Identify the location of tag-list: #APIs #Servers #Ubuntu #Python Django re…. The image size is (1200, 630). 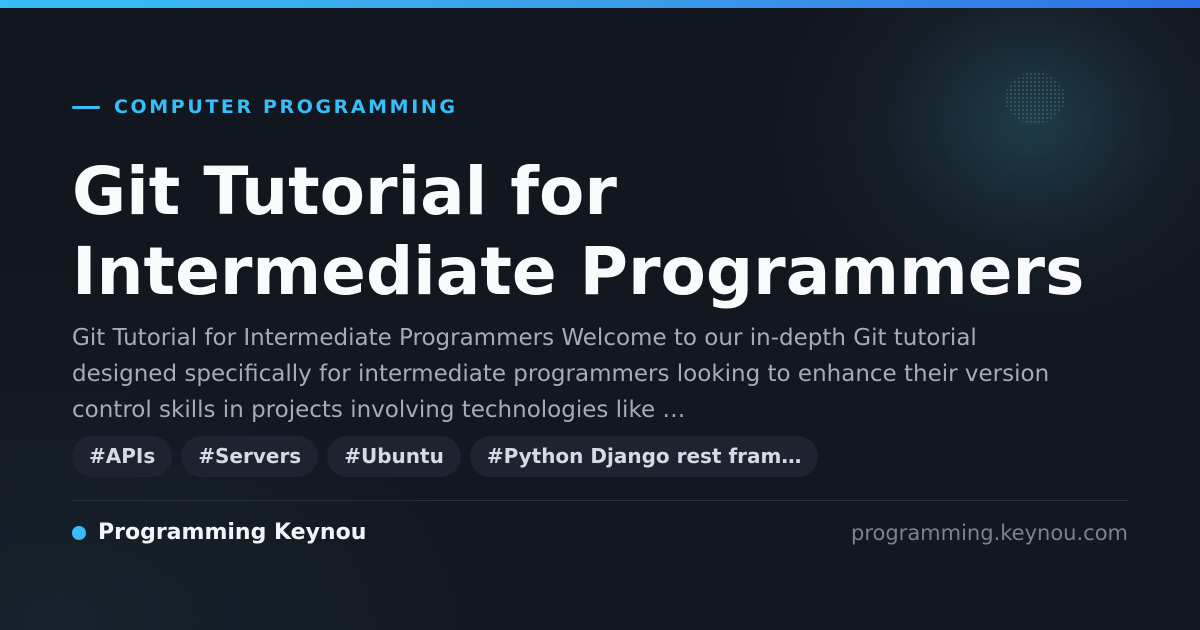
(445, 456).